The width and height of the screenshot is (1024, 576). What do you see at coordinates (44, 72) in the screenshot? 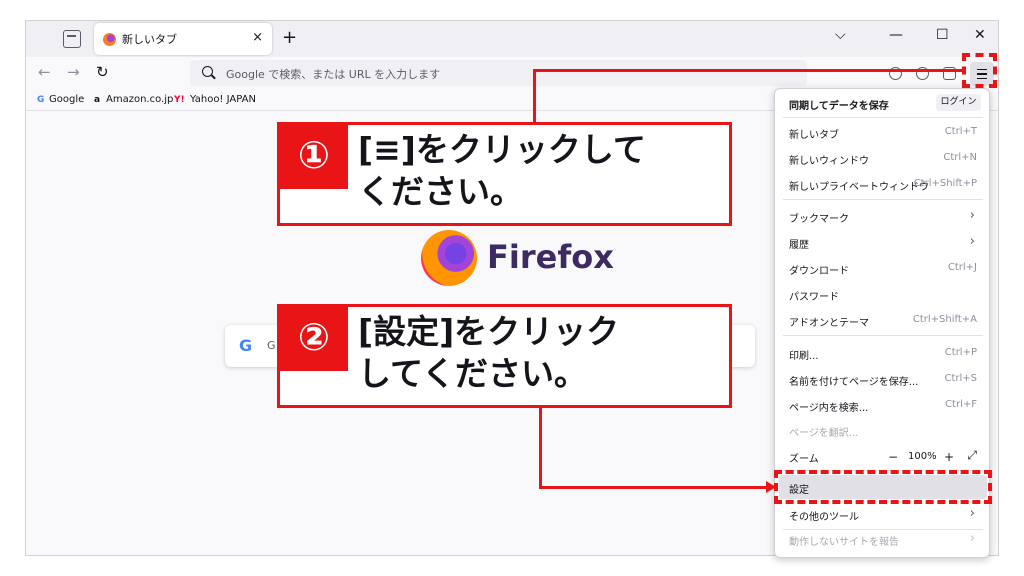
I see `back-icon: ←` at bounding box center [44, 72].